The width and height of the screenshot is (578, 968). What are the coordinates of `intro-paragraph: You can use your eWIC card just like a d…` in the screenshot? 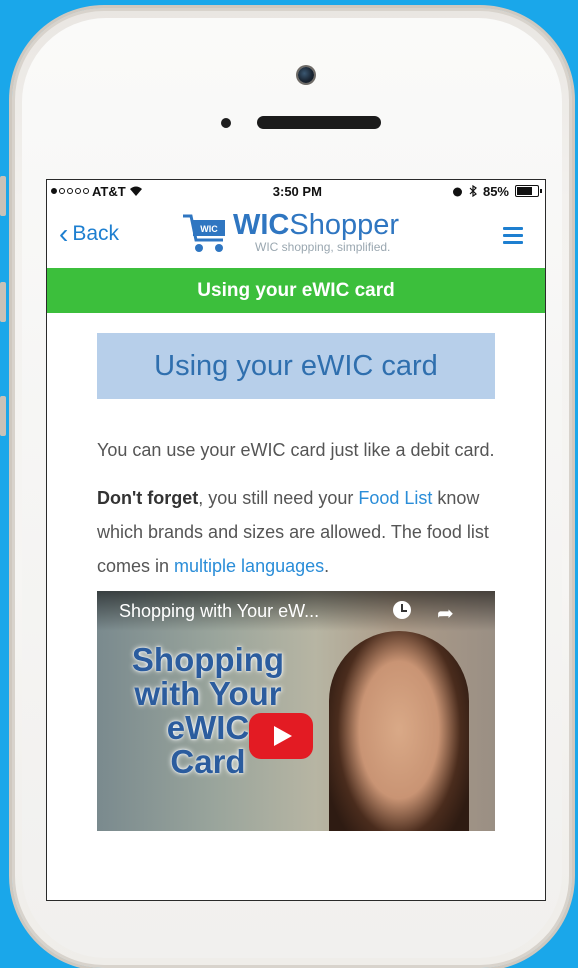 It's located at (296, 450).